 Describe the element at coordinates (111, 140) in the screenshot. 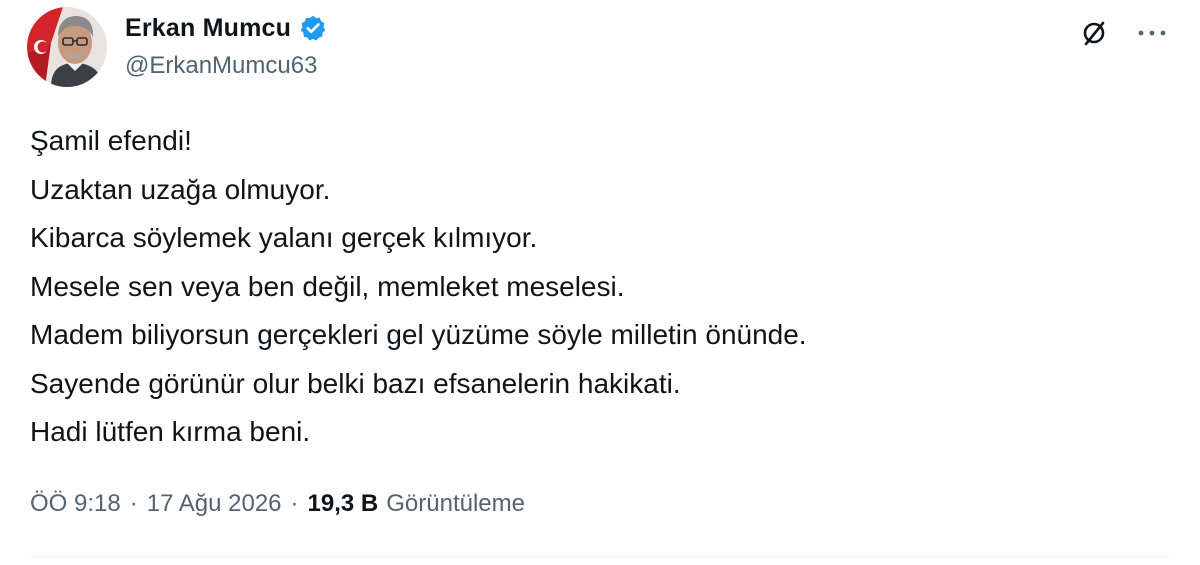

I see `tweet-line: Şamil efendi!` at that location.